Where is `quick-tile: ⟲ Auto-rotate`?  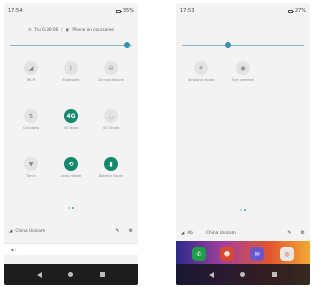
quick-tile: ⟲ Auto-rotate is located at coordinates (71, 167).